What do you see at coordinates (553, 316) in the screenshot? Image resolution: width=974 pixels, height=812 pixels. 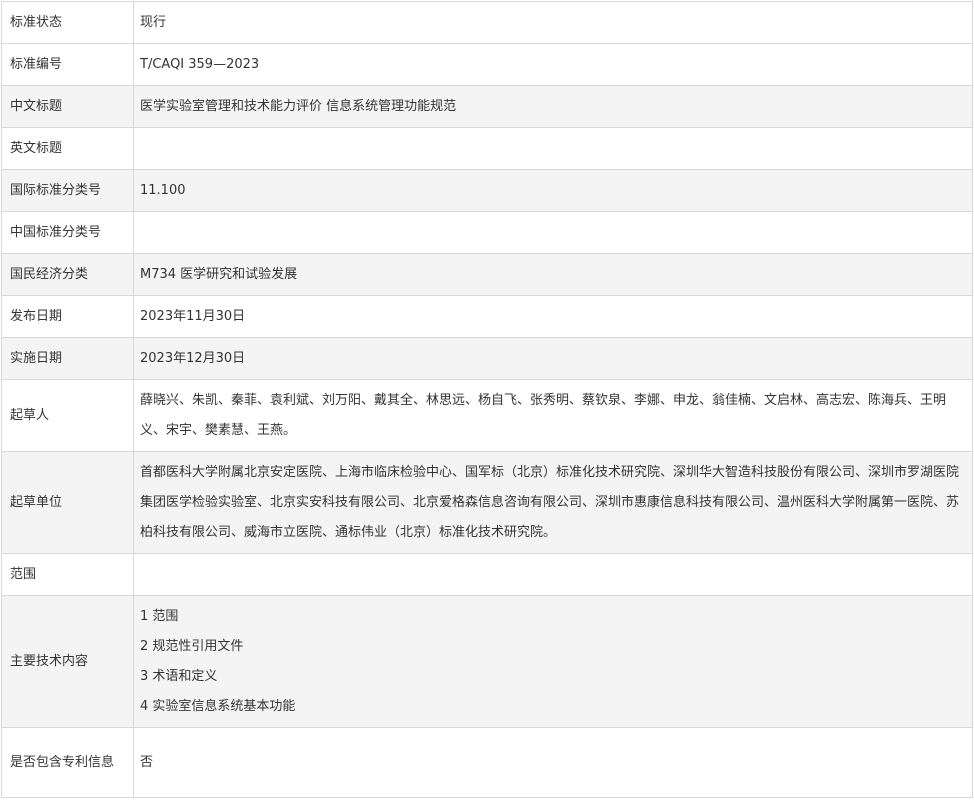 I see `row-value: 2023年11月30日` at bounding box center [553, 316].